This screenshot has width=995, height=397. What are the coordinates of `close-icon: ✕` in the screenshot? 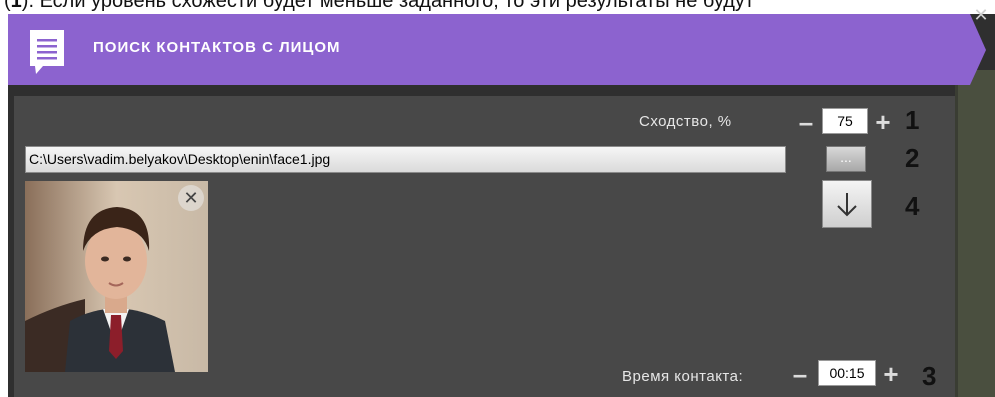 It's located at (981, 15).